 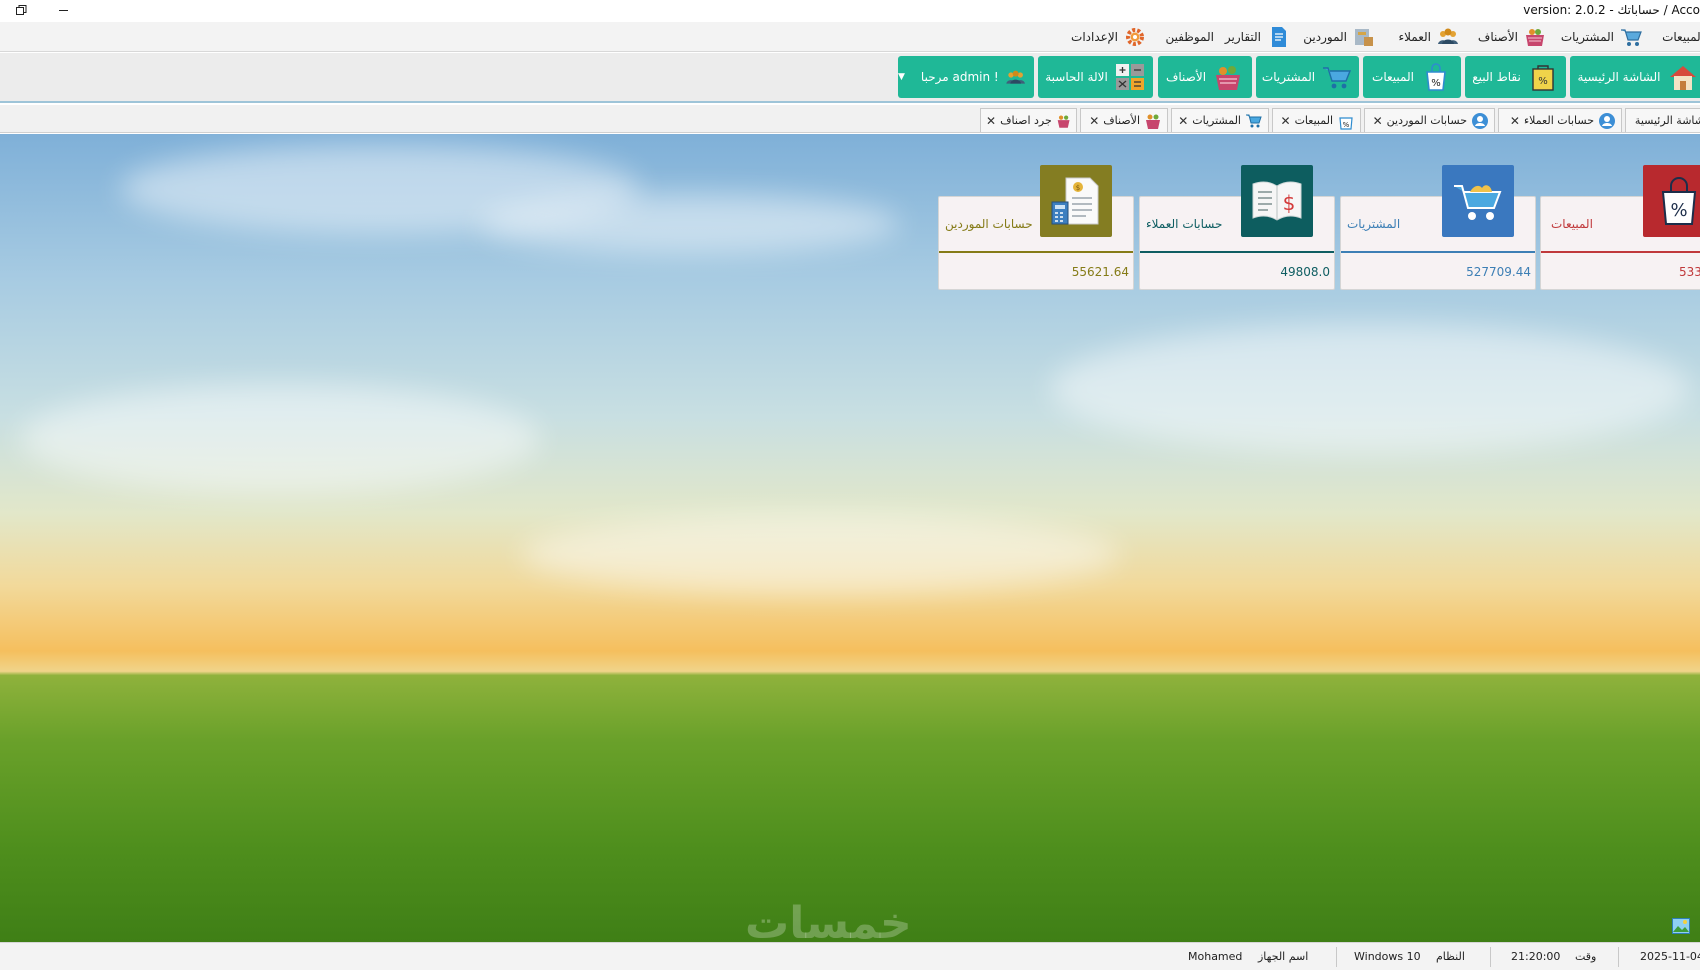 I want to click on menu-purchases: المشتريات, so click(x=1602, y=37).